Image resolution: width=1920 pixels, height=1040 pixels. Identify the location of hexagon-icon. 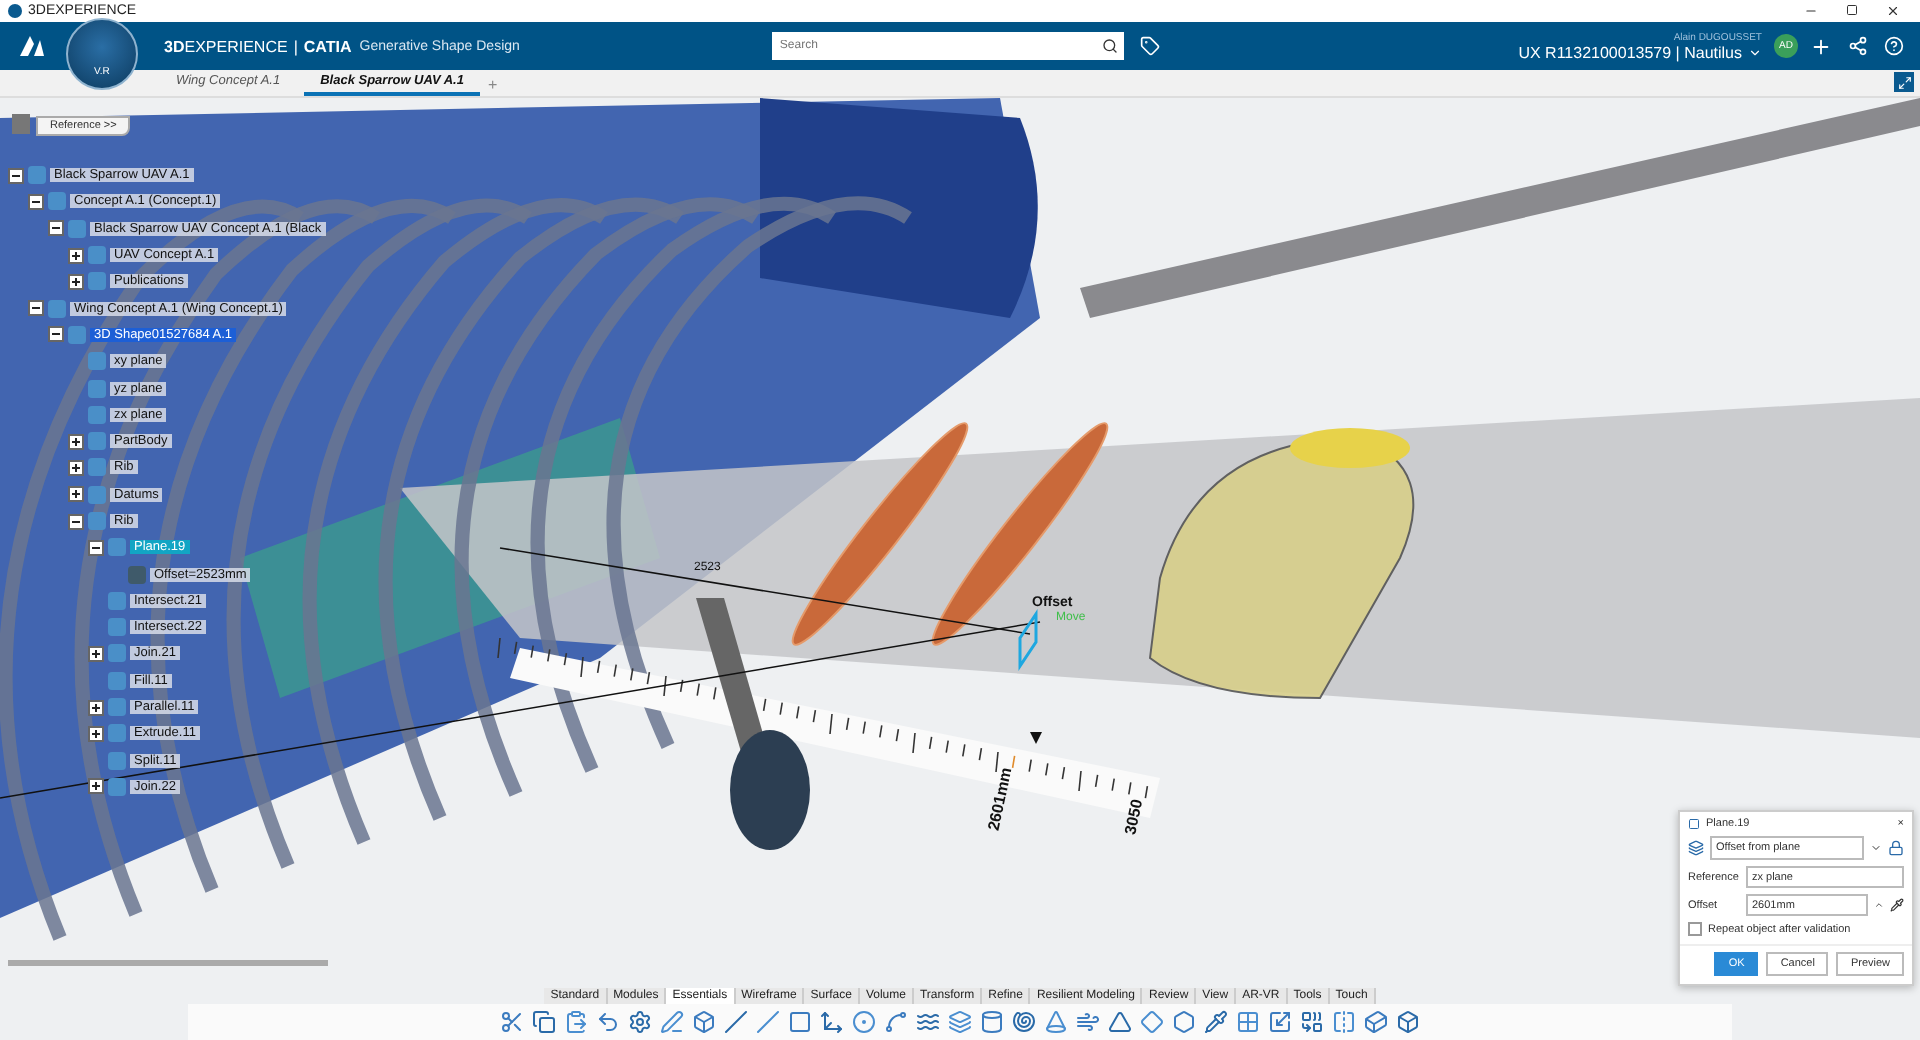
(1184, 1022).